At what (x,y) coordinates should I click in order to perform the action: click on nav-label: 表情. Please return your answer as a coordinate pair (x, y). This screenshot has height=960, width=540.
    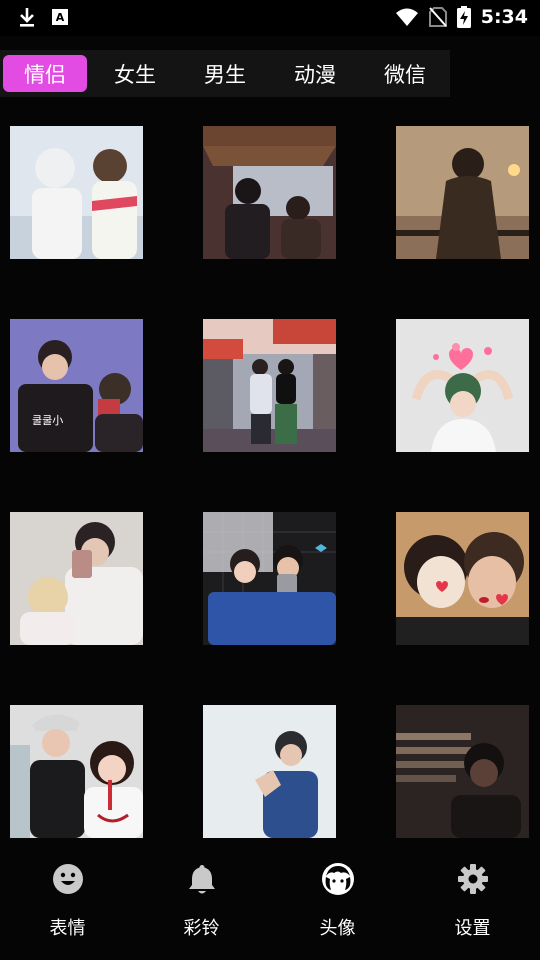
    Looking at the image, I should click on (67, 928).